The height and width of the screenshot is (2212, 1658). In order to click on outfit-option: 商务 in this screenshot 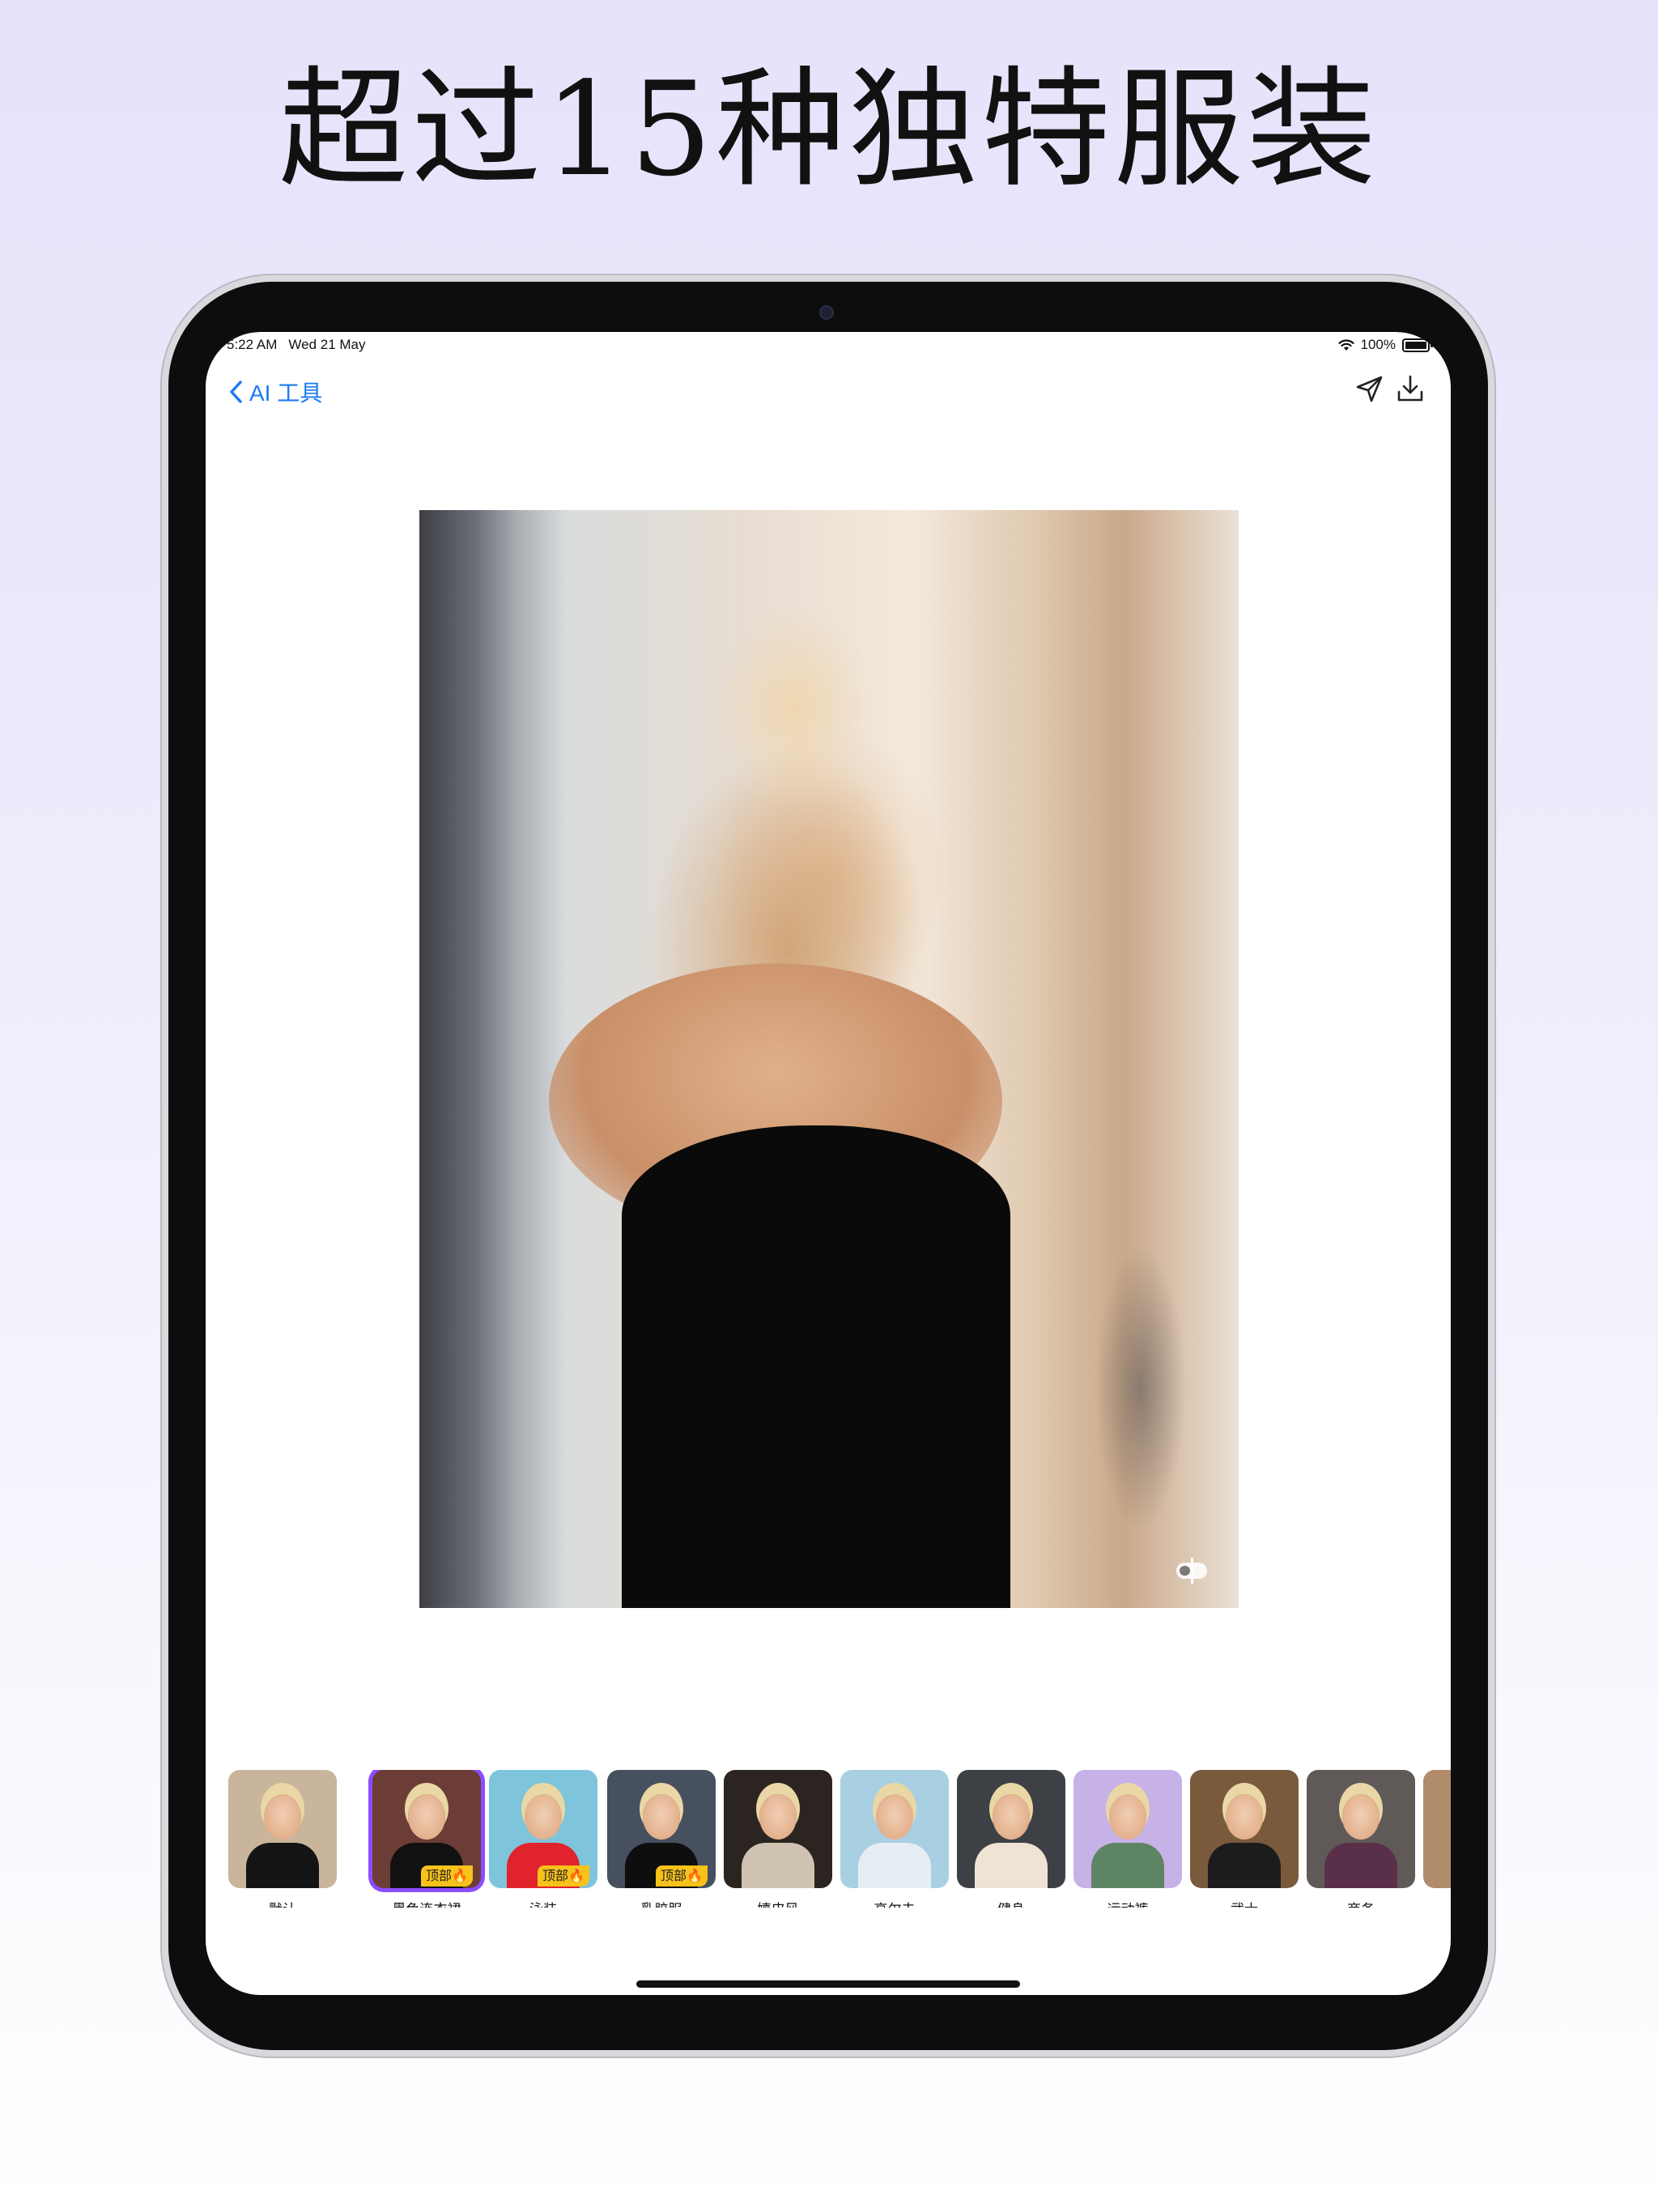, I will do `click(1361, 1839)`.